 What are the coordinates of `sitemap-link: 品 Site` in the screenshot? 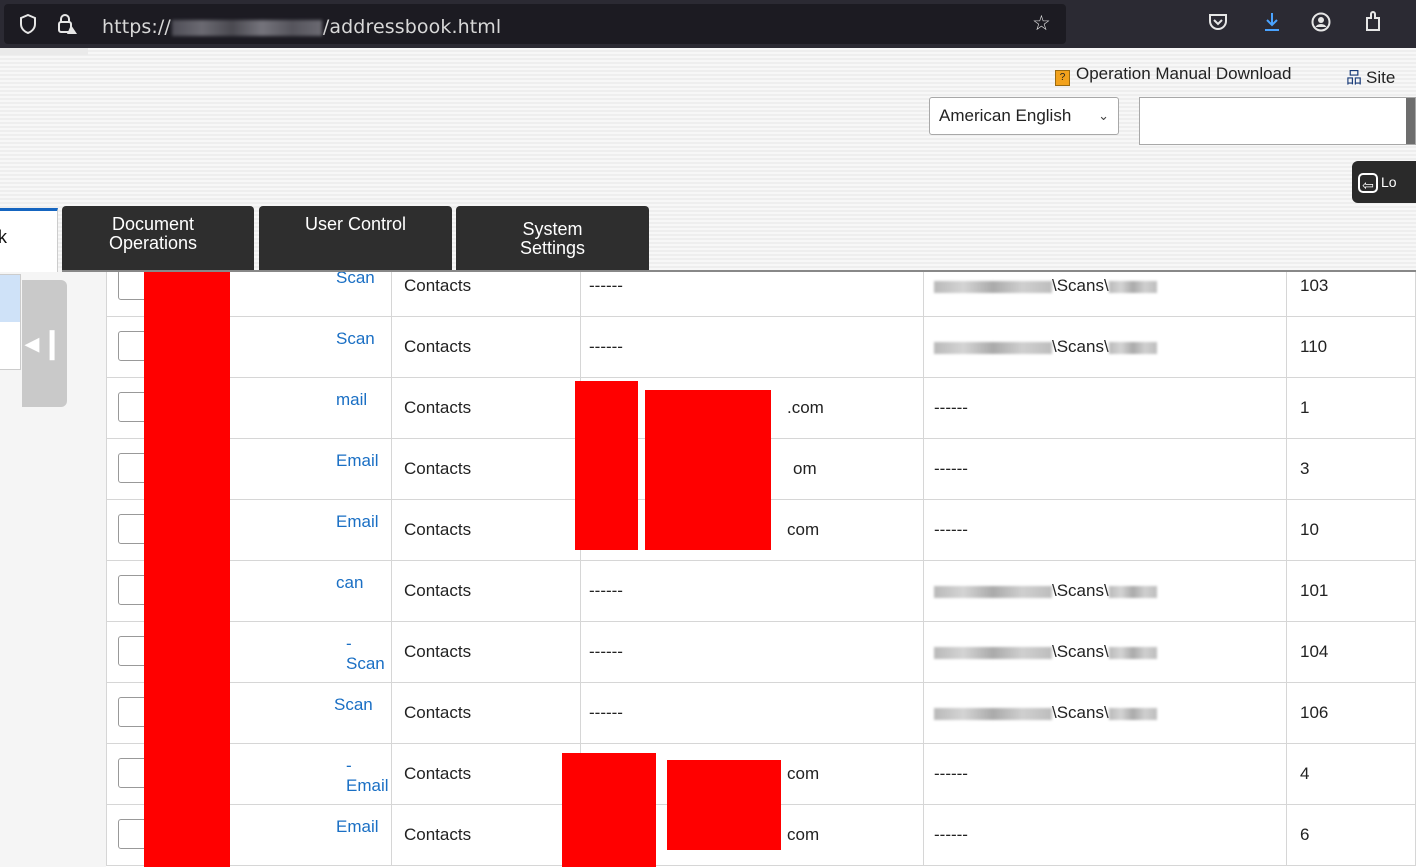 It's located at (1370, 76).